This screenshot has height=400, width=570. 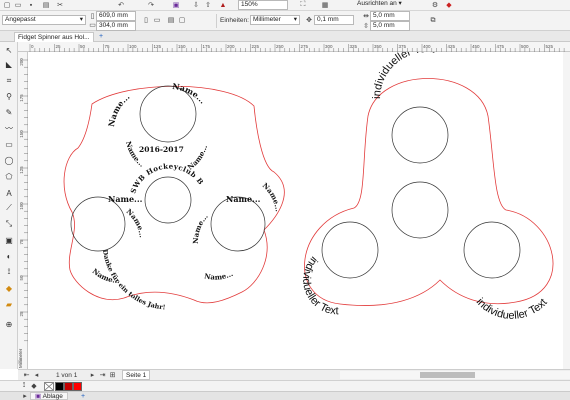 What do you see at coordinates (67, 375) in the screenshot?
I see `page-counter: 1 von 1` at bounding box center [67, 375].